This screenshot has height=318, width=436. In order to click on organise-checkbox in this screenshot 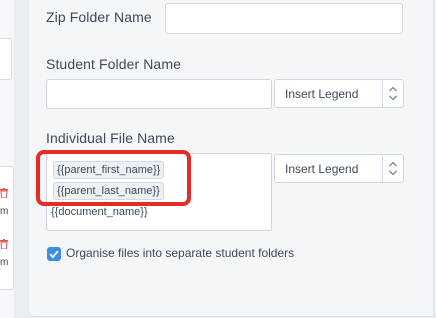, I will do `click(54, 254)`.